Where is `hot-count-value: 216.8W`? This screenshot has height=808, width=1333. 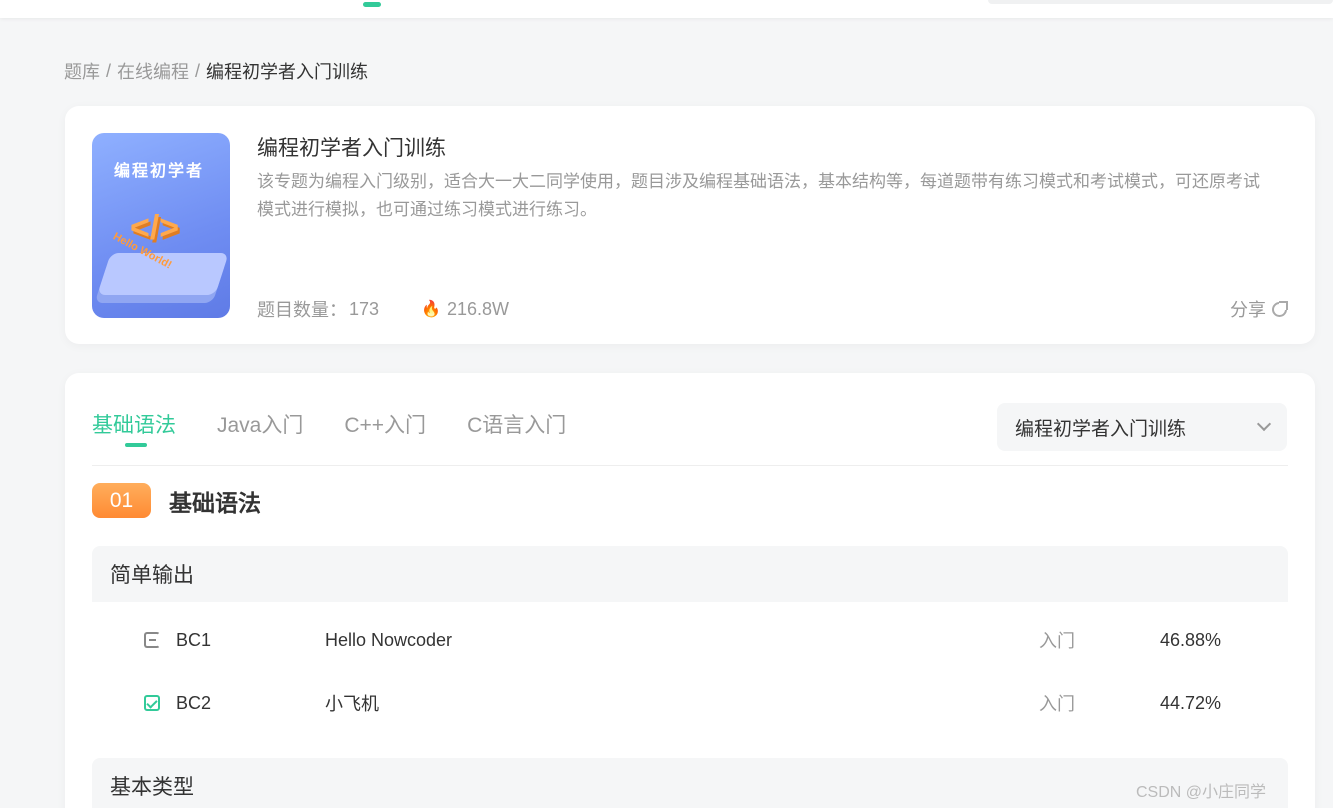 hot-count-value: 216.8W is located at coordinates (478, 308).